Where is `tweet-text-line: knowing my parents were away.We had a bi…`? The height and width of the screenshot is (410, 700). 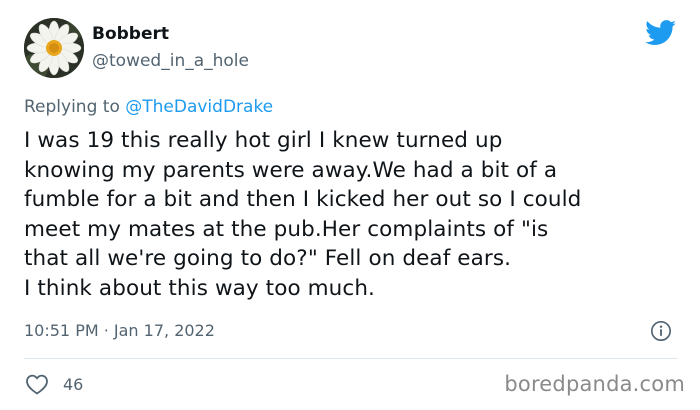 tweet-text-line: knowing my parents were away.We had a bi… is located at coordinates (291, 170).